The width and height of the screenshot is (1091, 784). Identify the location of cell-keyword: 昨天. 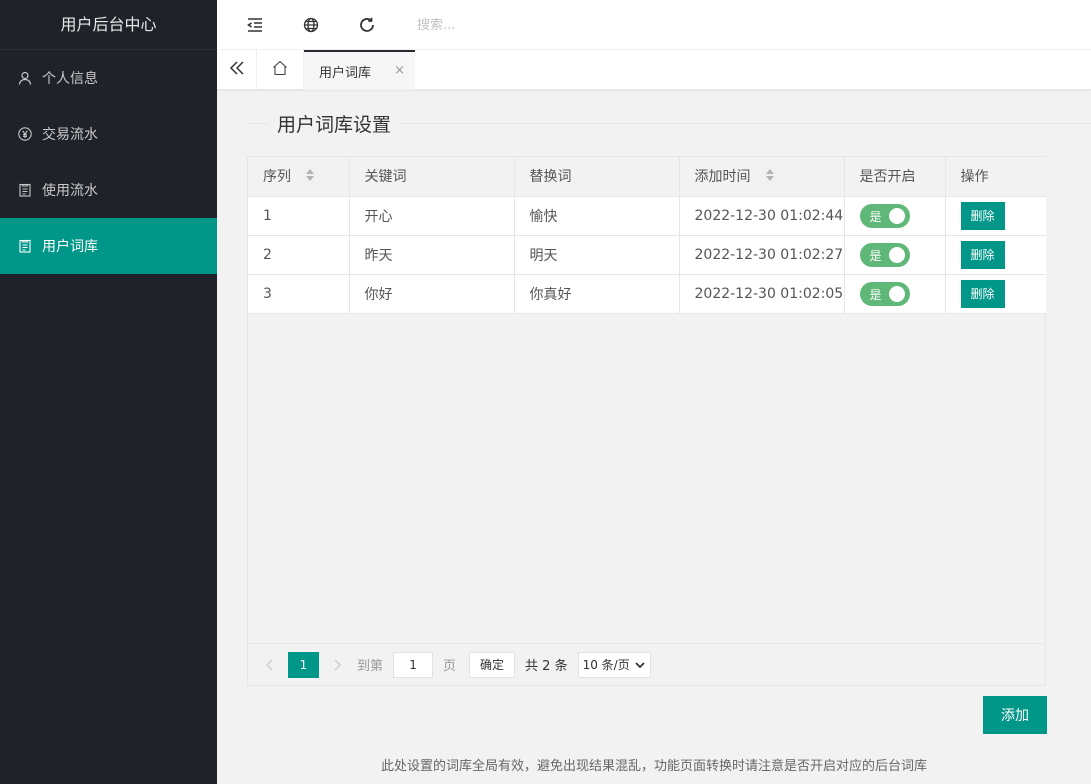
(432, 255).